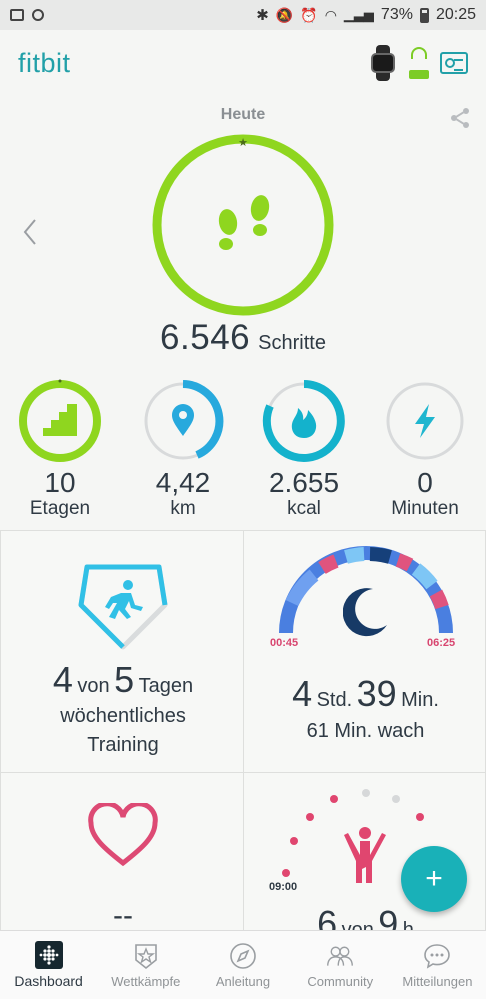  I want to click on active-minutes-ring, so click(425, 421).